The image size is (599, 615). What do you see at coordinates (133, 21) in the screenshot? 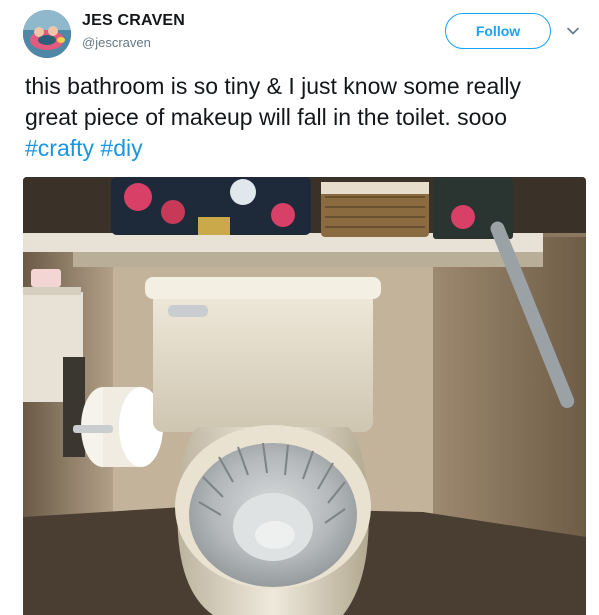
I see `display-name: JES CRAVEN` at bounding box center [133, 21].